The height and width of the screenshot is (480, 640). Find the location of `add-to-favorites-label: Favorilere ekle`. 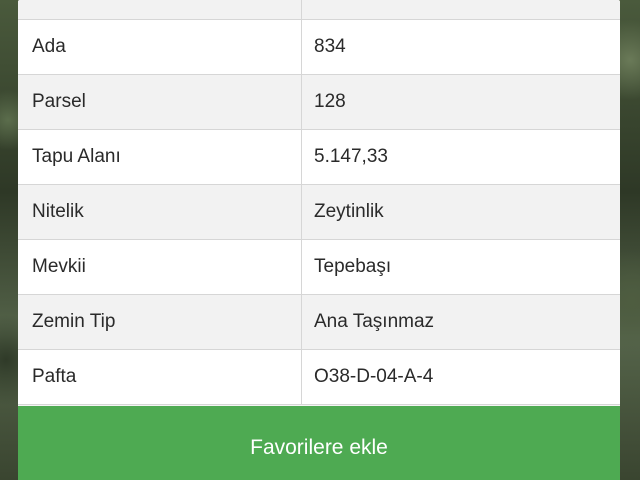

add-to-favorites-label: Favorilere ekle is located at coordinates (319, 447).